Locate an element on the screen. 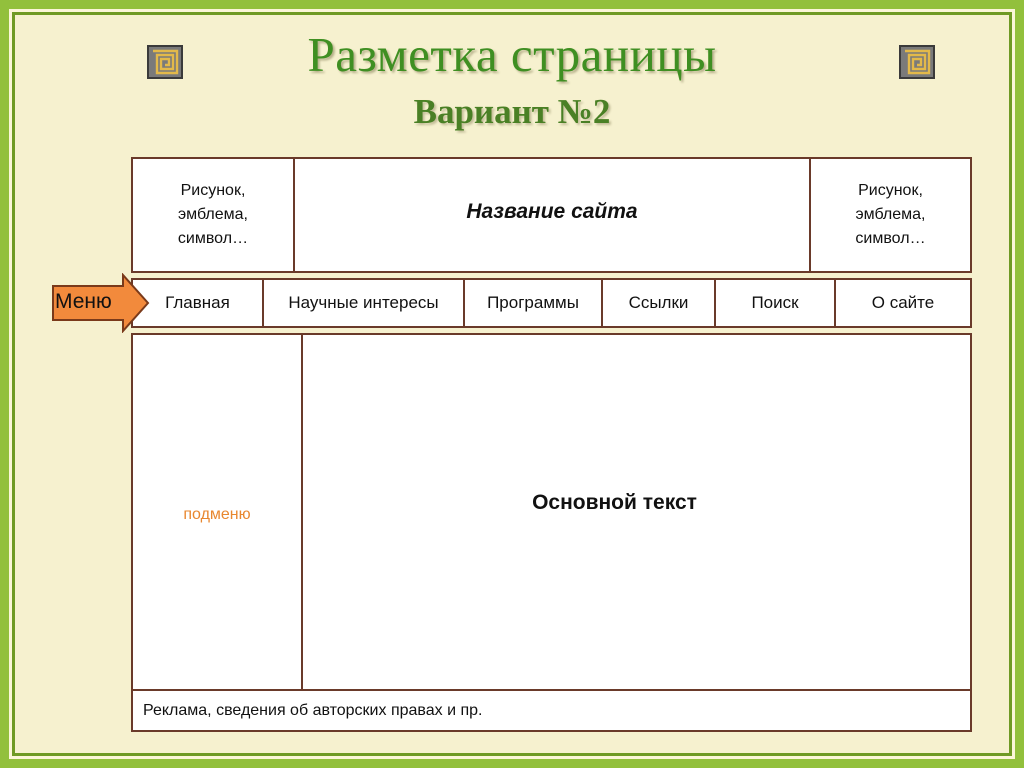  menu-arrow-label: Меню is located at coordinates (83, 301).